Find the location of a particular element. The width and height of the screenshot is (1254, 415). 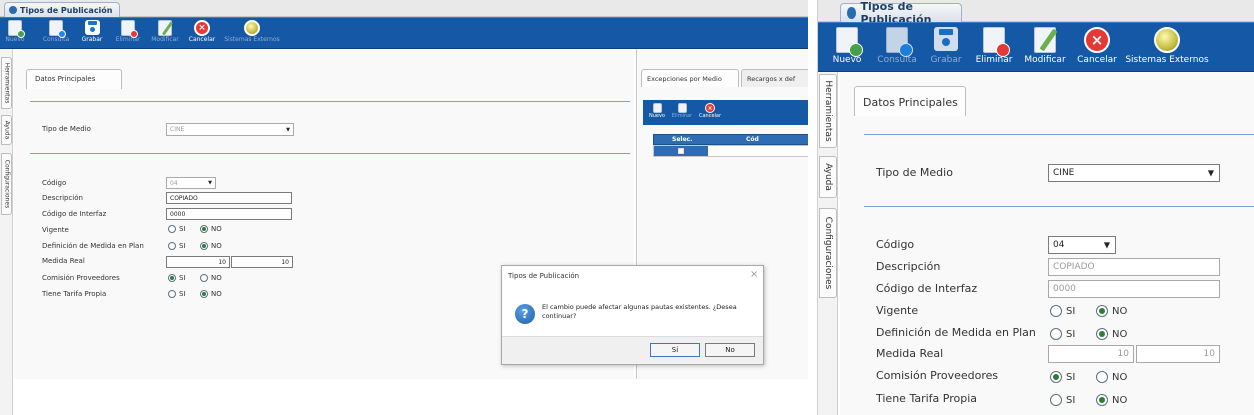

tarifa-no-label: NO is located at coordinates (216, 294).